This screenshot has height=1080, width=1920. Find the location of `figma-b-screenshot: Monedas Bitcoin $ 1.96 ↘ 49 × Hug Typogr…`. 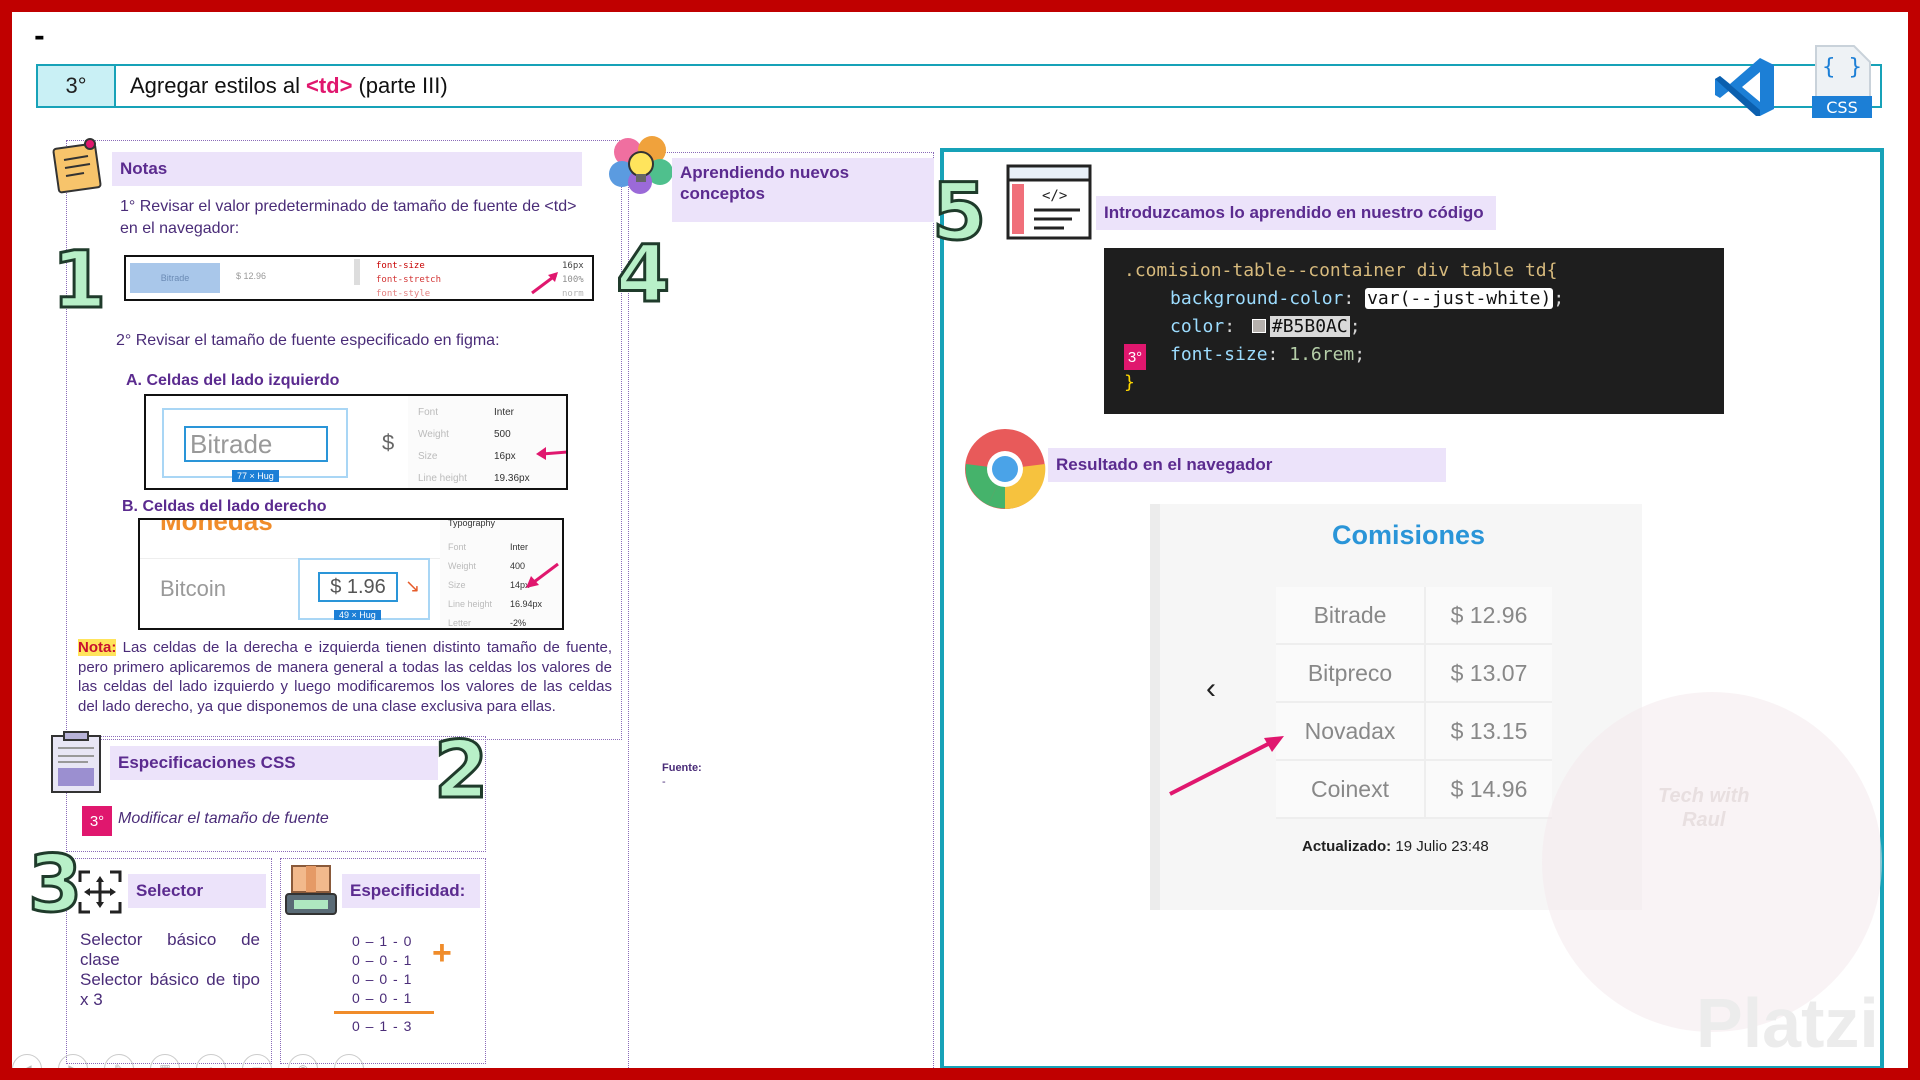

figma-b-screenshot: Monedas Bitcoin $ 1.96 ↘ 49 × Hug Typogr… is located at coordinates (351, 574).